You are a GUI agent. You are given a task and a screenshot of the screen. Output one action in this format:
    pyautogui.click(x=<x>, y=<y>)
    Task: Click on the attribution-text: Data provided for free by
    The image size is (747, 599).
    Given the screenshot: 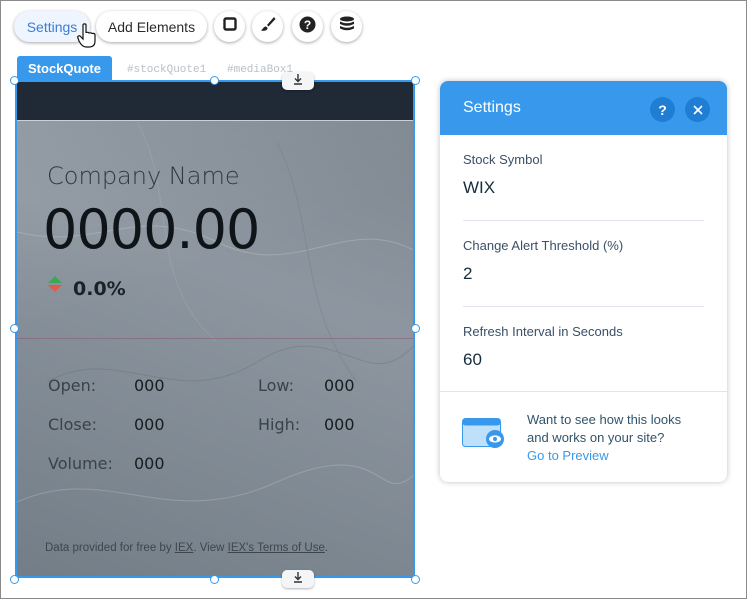 What is the action you would take?
    pyautogui.click(x=108, y=548)
    